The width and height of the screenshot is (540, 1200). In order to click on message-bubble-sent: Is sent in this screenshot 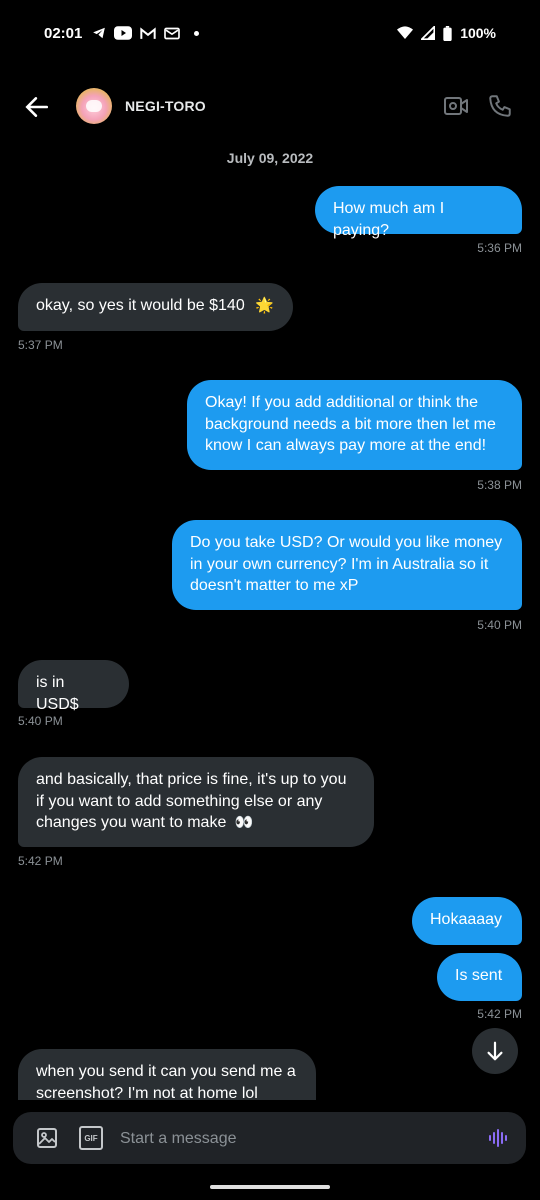, I will do `click(479, 977)`.